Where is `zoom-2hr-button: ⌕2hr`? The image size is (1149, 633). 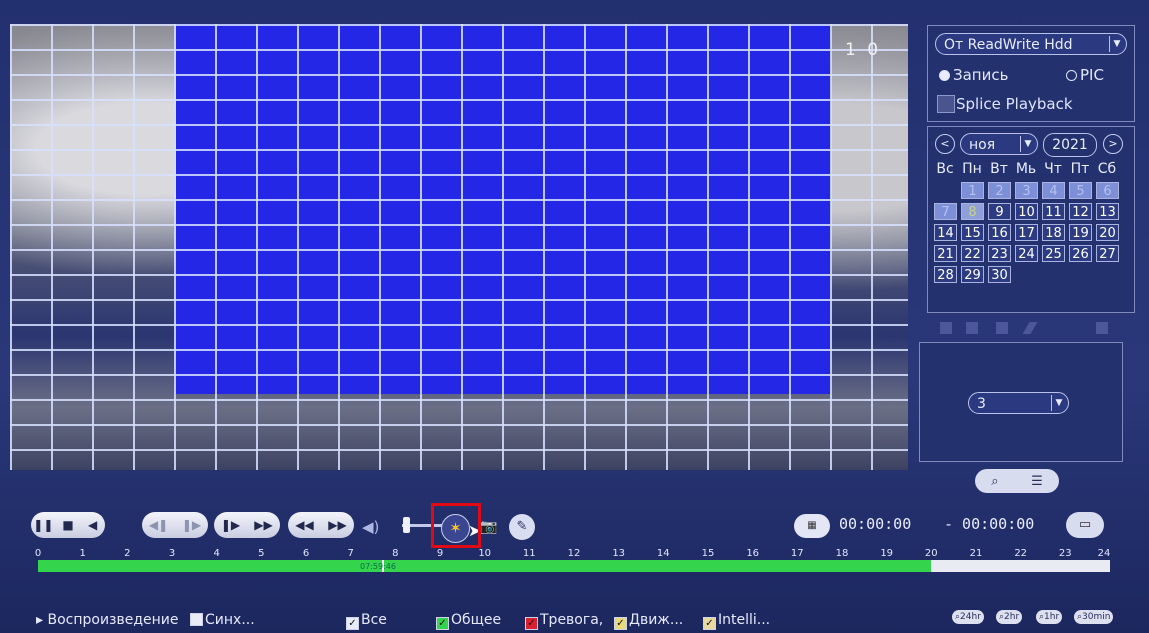
zoom-2hr-button: ⌕2hr is located at coordinates (1009, 617).